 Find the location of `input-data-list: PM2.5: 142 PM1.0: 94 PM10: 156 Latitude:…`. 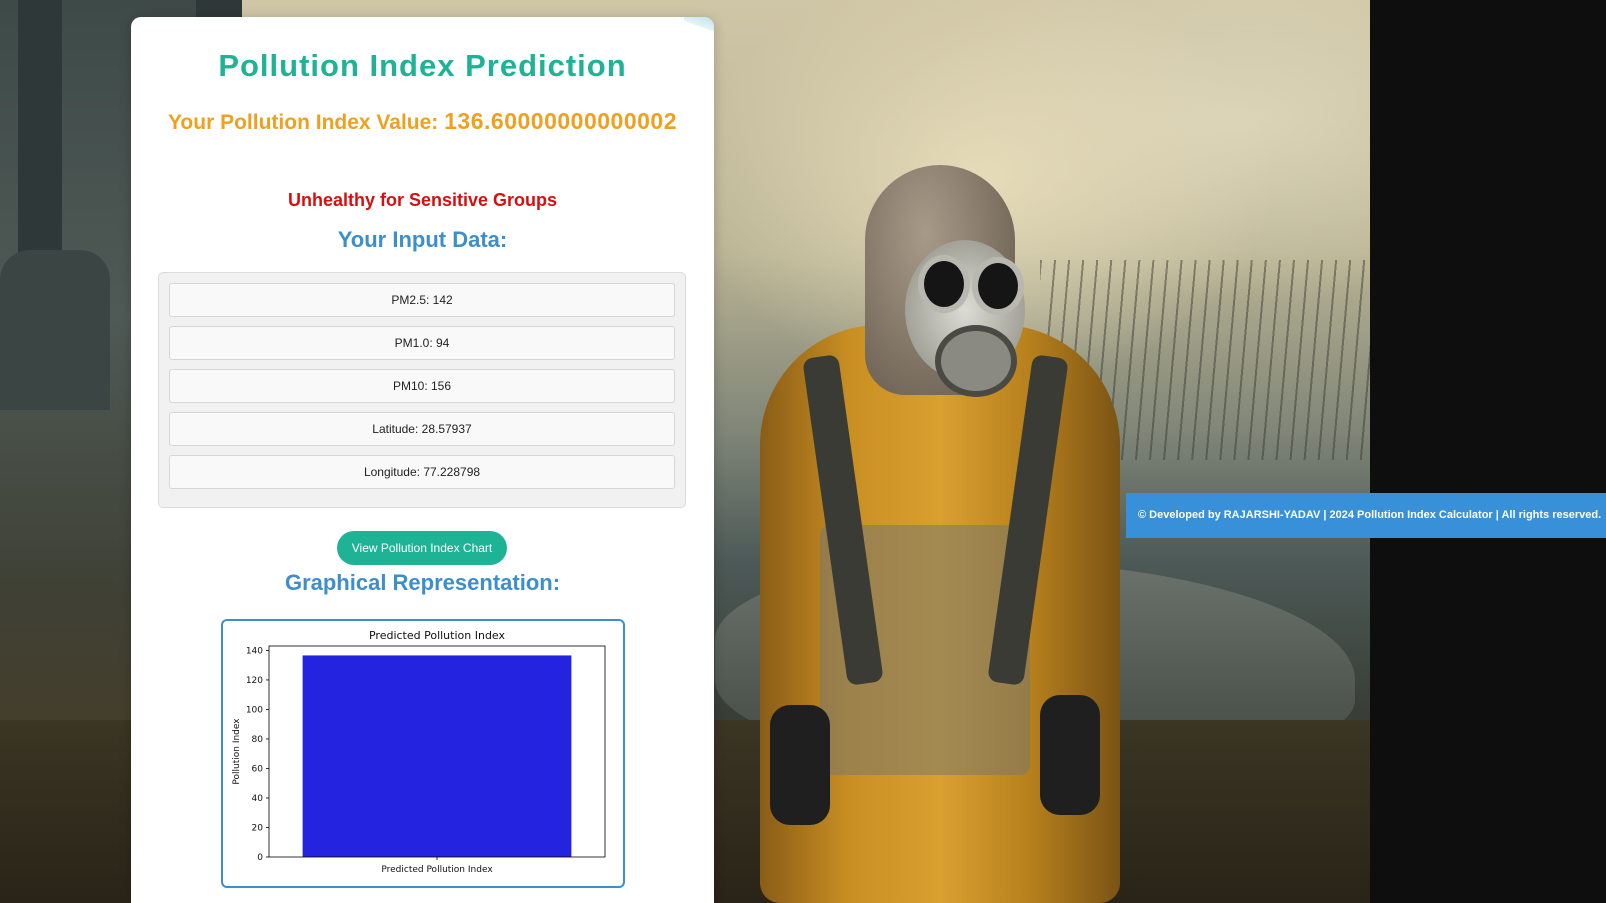

input-data-list: PM2.5: 142 PM1.0: 94 PM10: 156 Latitude:… is located at coordinates (422, 390).